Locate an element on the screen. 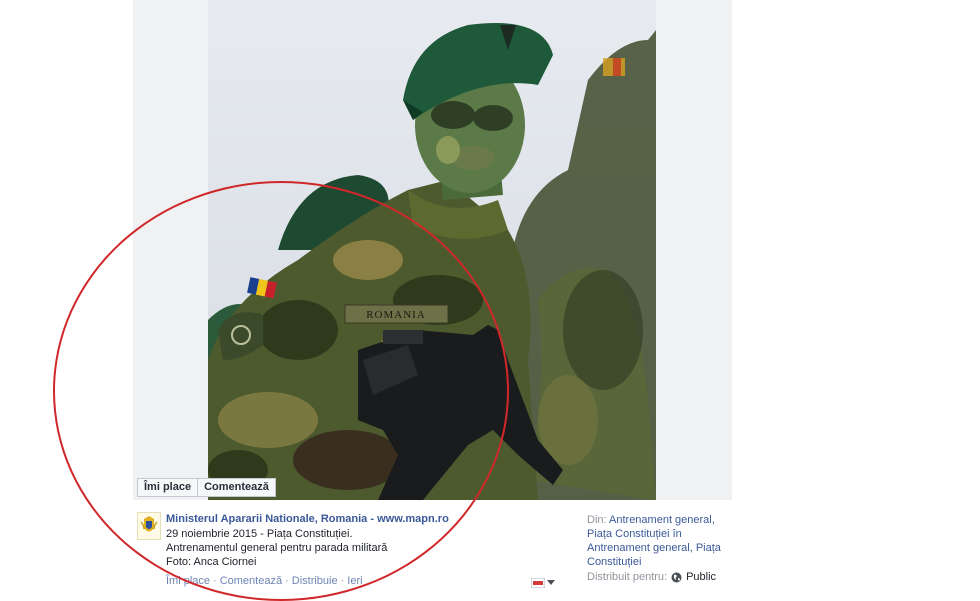 The image size is (980, 601). flag-icon is located at coordinates (538, 583).